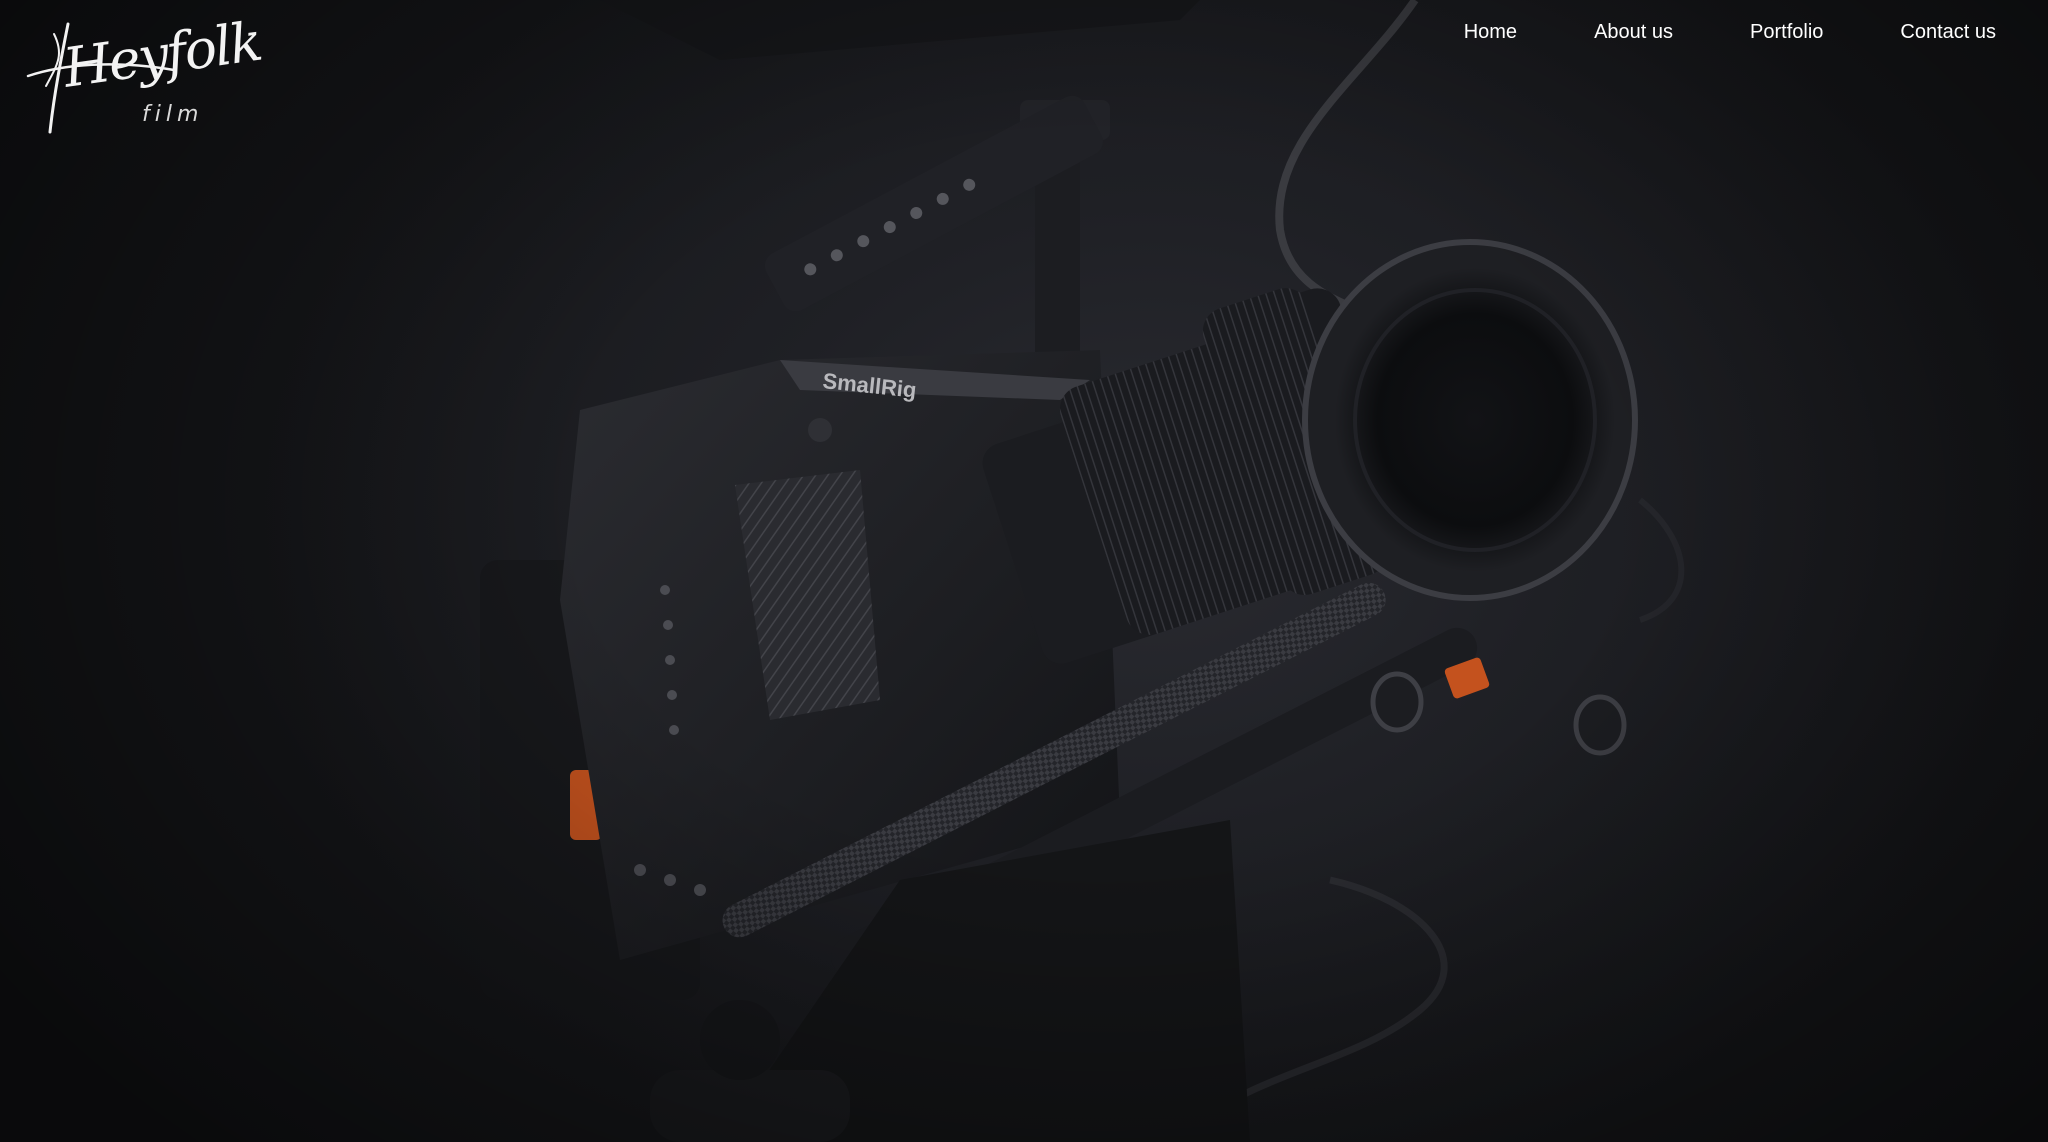 The image size is (2048, 1142). What do you see at coordinates (1490, 32) in the screenshot?
I see `nav-link-home: Home` at bounding box center [1490, 32].